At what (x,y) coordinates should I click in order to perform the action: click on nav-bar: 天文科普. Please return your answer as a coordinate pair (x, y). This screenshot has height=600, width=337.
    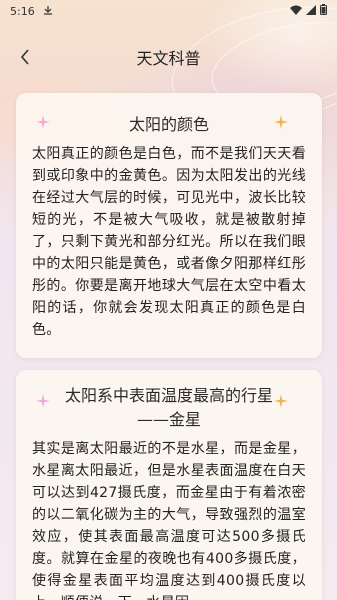
    Looking at the image, I should click on (168, 57).